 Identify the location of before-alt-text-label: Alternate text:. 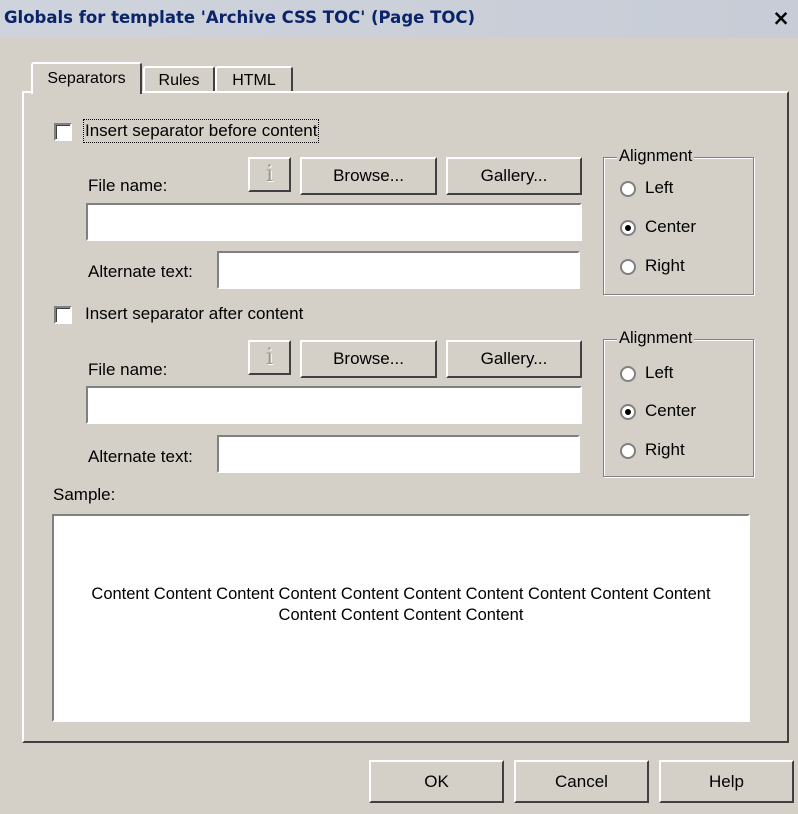
(140, 271).